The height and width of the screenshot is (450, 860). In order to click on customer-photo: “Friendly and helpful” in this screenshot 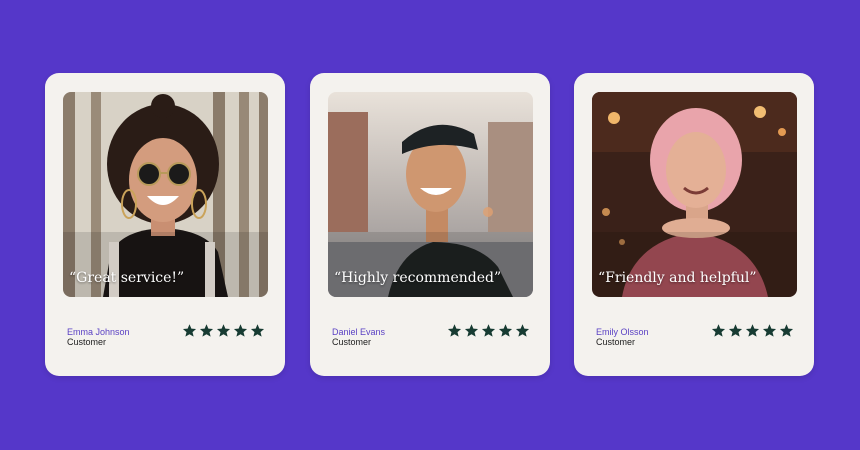, I will do `click(694, 194)`.